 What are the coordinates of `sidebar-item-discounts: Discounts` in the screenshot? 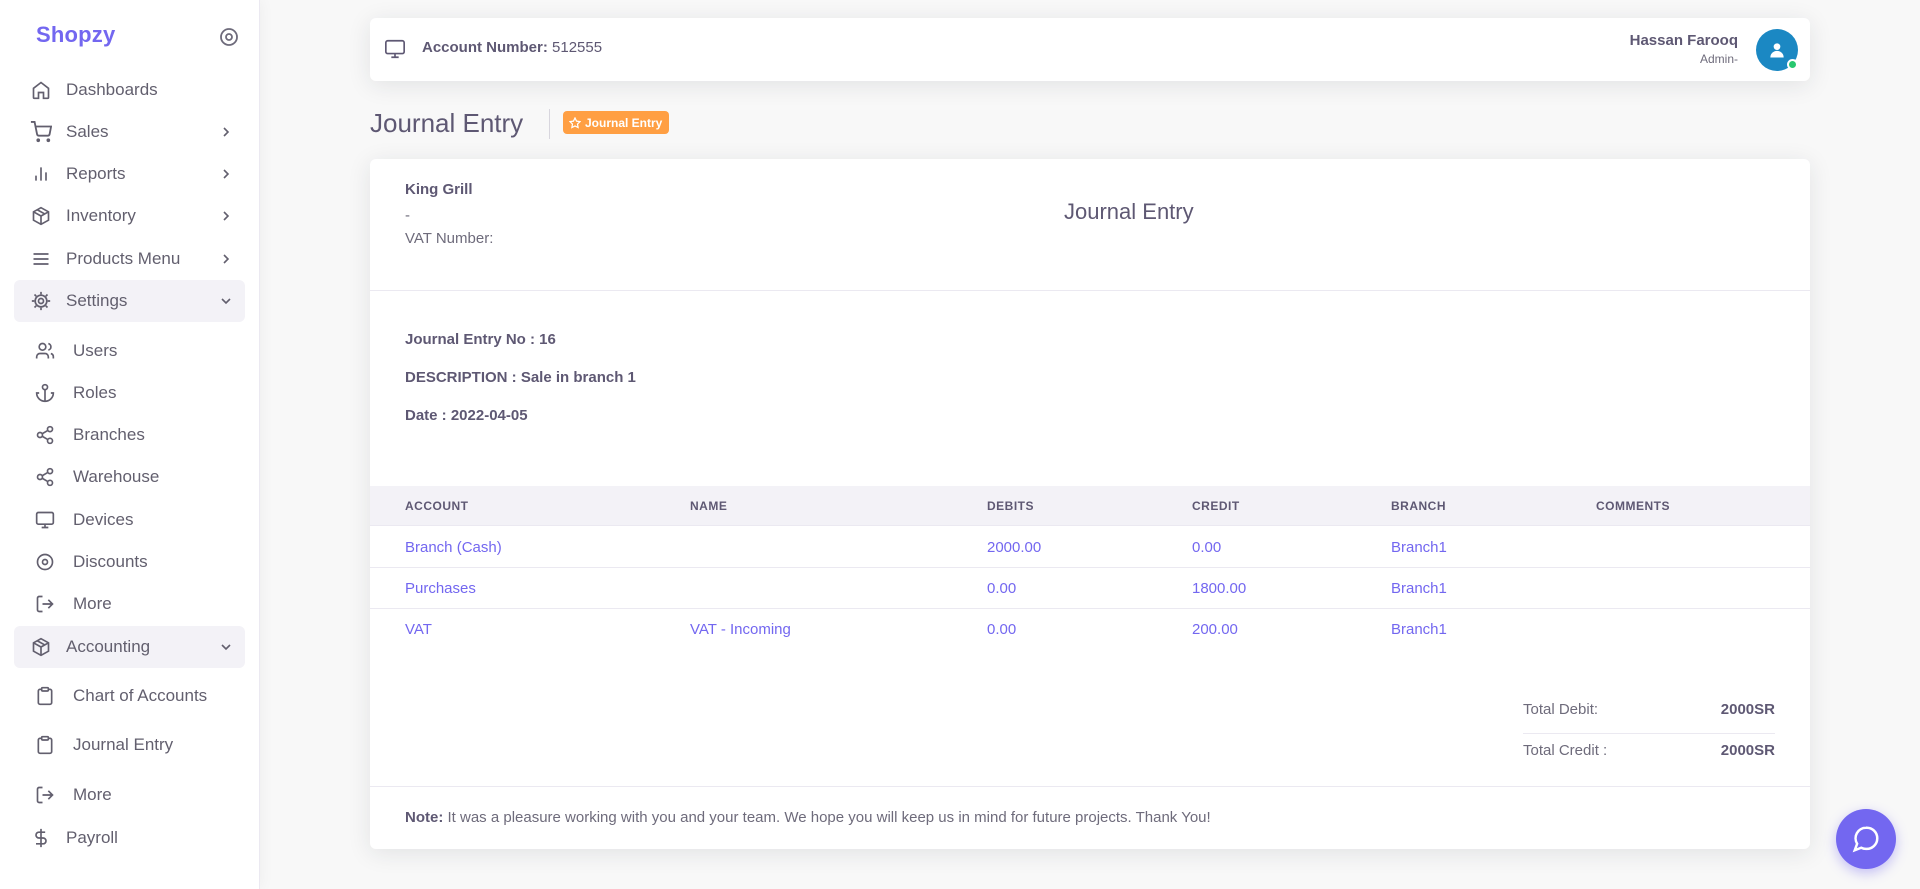 It's located at (129, 562).